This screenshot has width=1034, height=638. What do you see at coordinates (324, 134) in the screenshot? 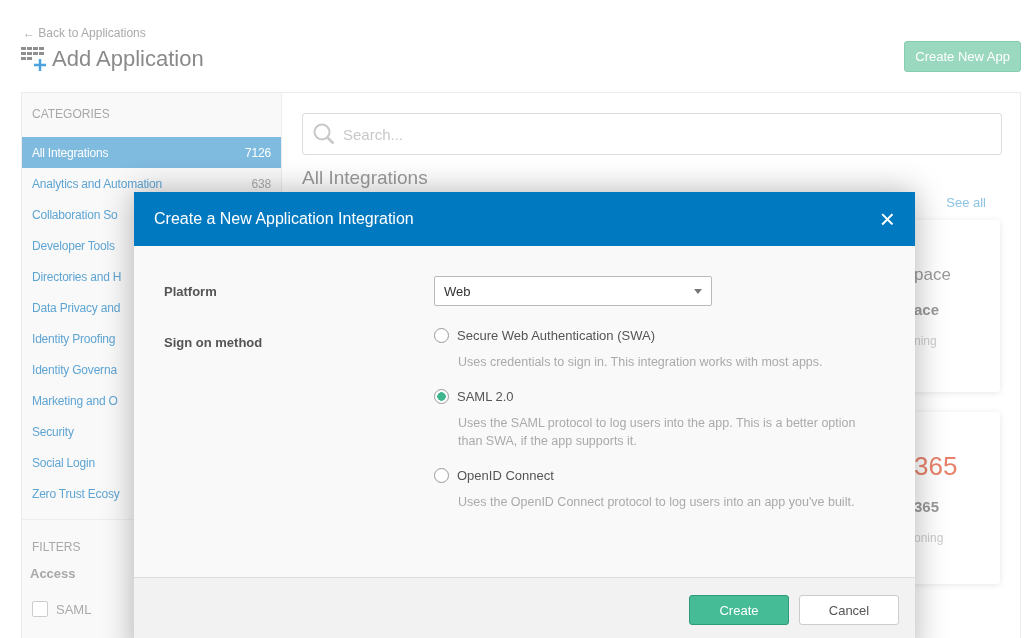
I see `search-icon` at bounding box center [324, 134].